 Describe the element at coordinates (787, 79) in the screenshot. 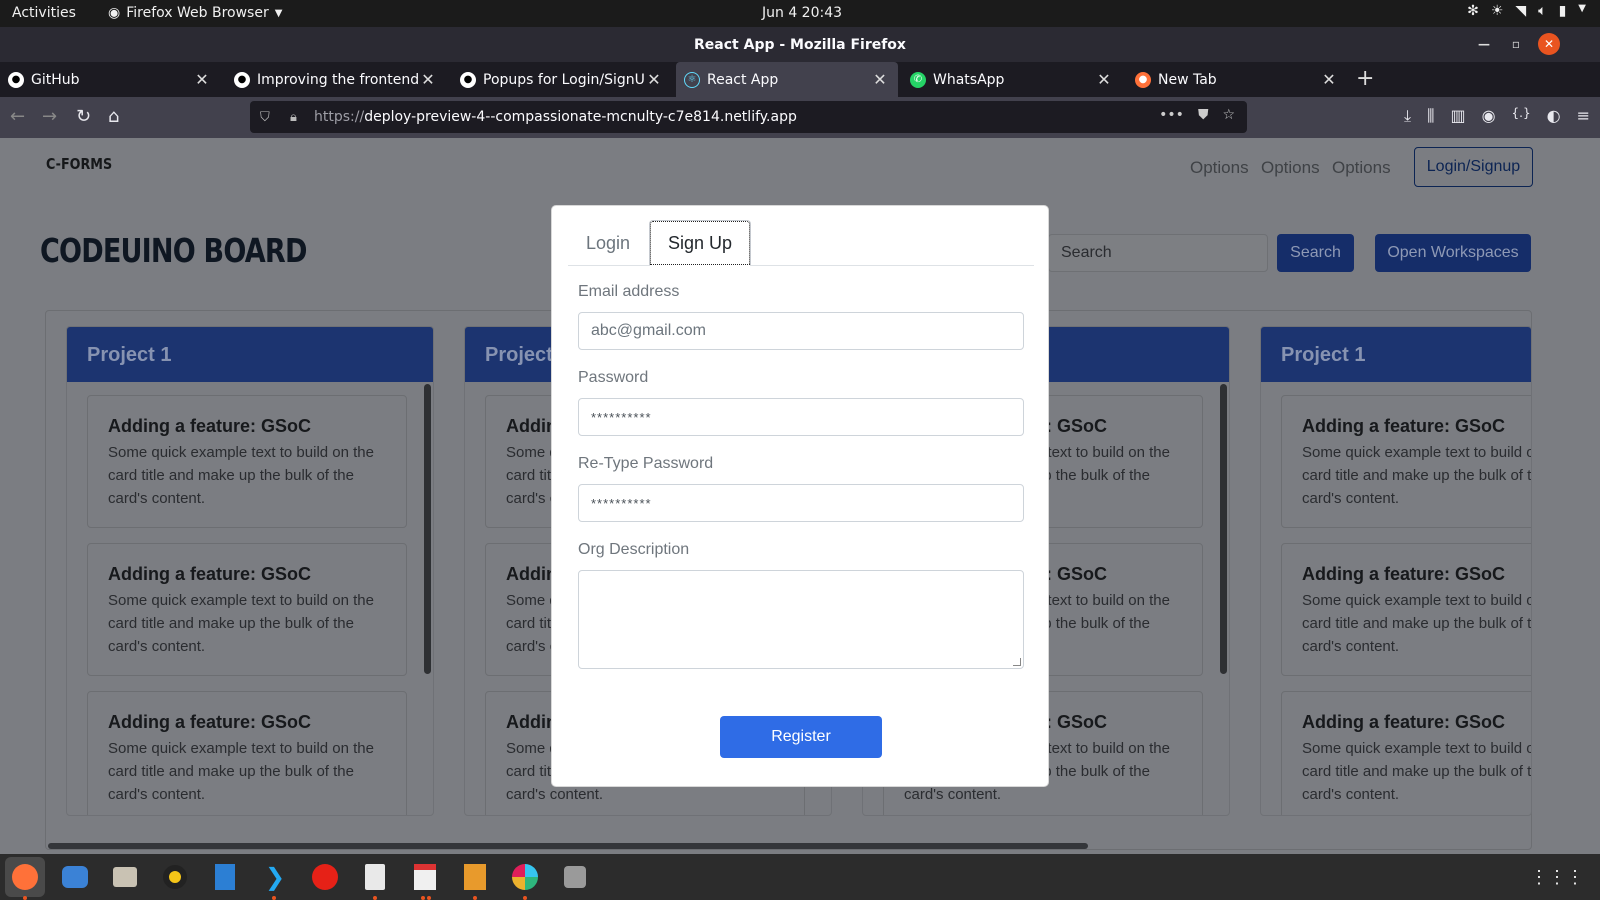

I see `tab-react-app: ⚛ React App ✕` at that location.